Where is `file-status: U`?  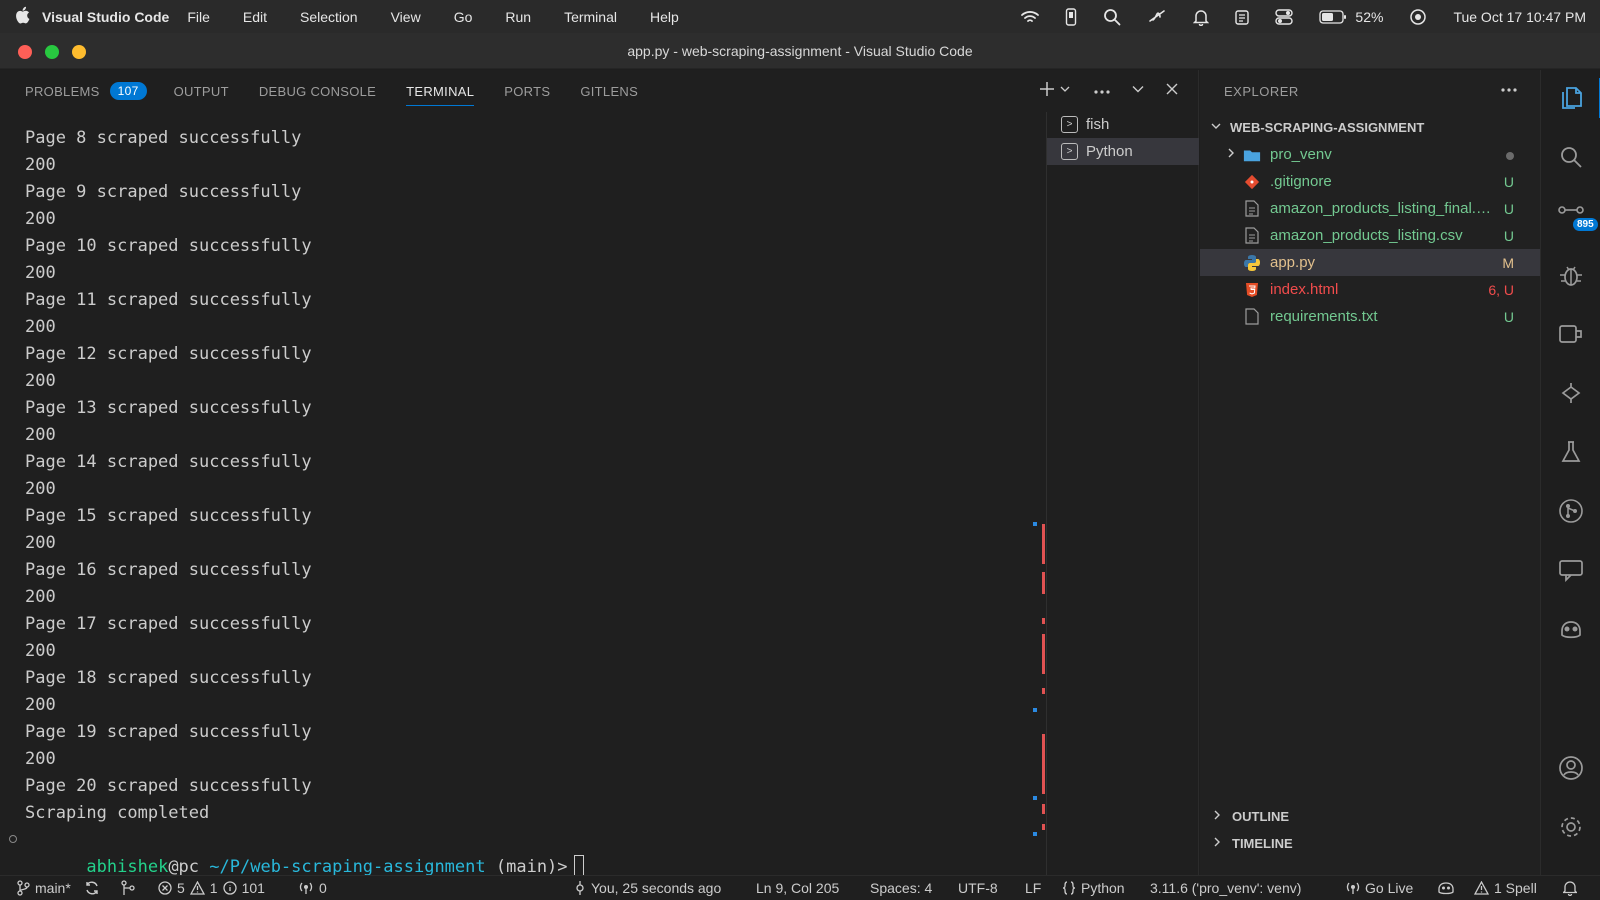 file-status: U is located at coordinates (1508, 235).